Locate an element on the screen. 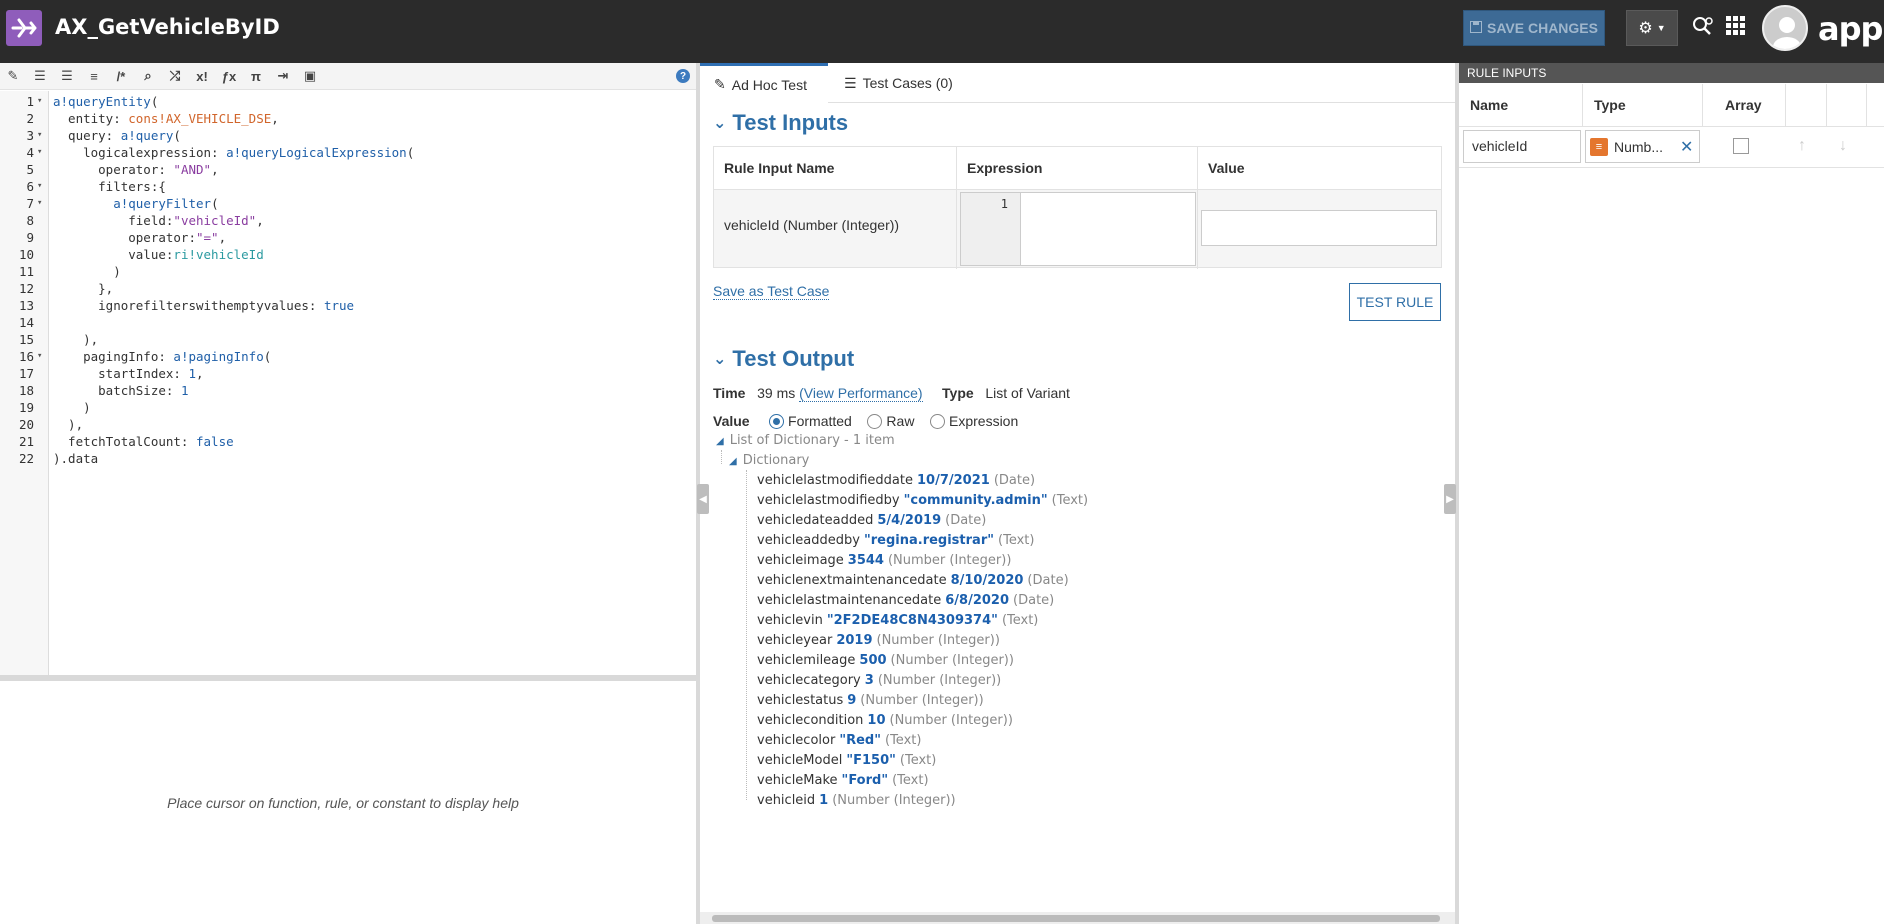 The width and height of the screenshot is (1884, 924). comment-icon: /* is located at coordinates (121, 76).